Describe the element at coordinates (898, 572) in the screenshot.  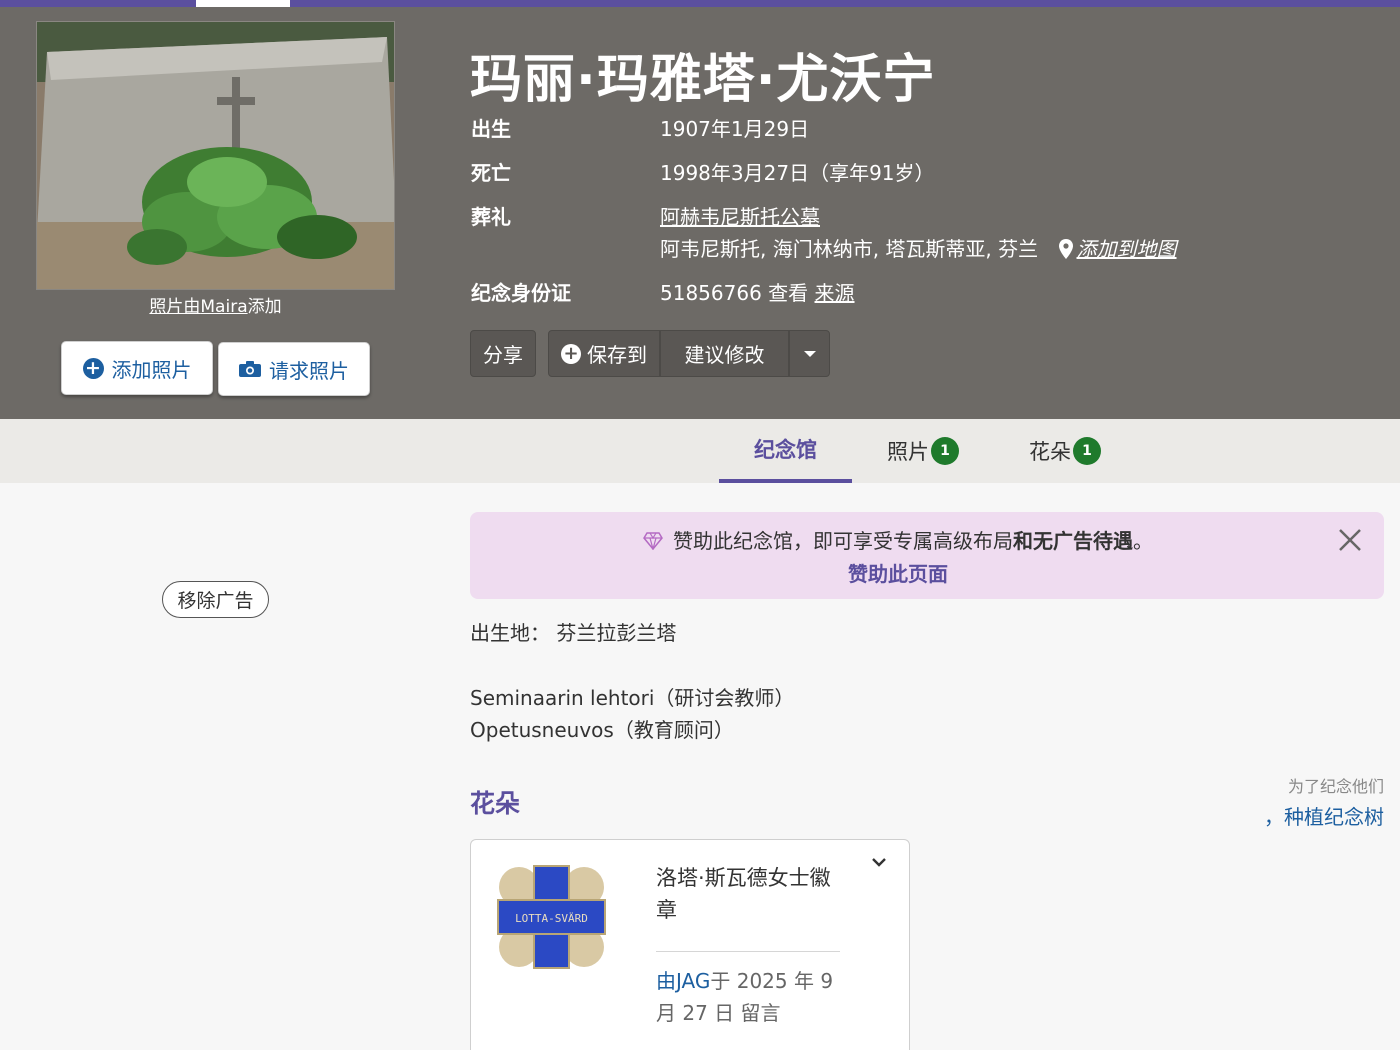
I see `sponsor-page-link: 赞助此页面` at that location.